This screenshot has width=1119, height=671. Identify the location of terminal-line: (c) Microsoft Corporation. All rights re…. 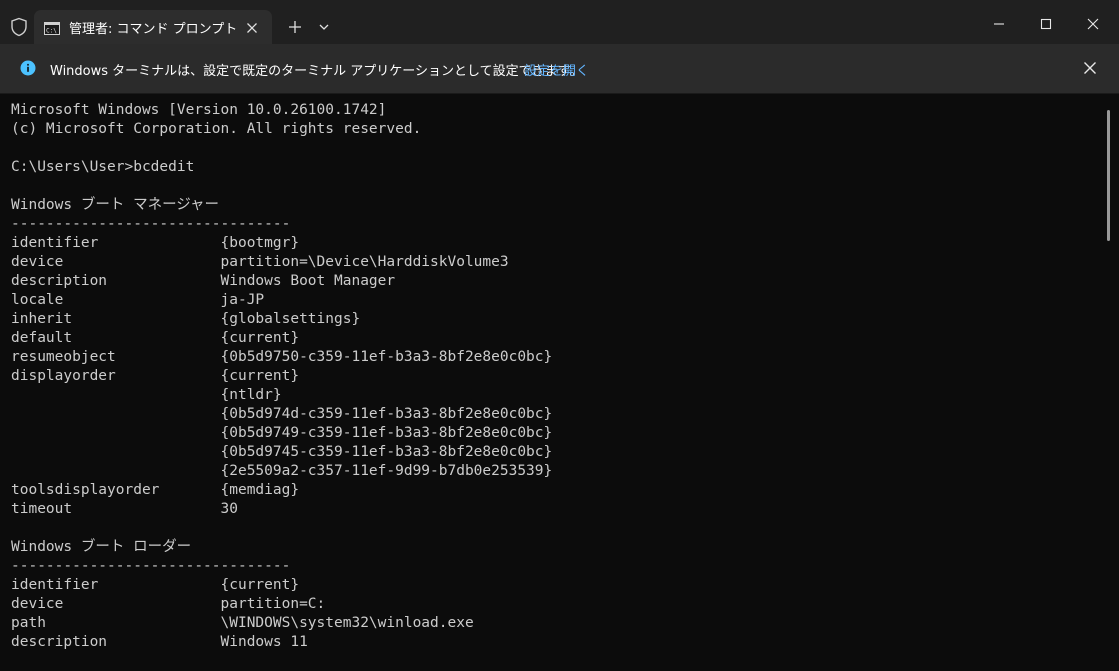
(216, 129).